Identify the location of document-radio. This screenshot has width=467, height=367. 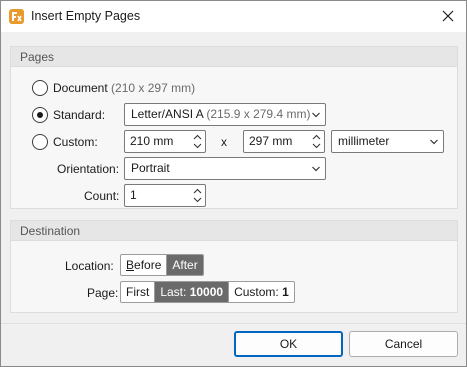
(40, 88).